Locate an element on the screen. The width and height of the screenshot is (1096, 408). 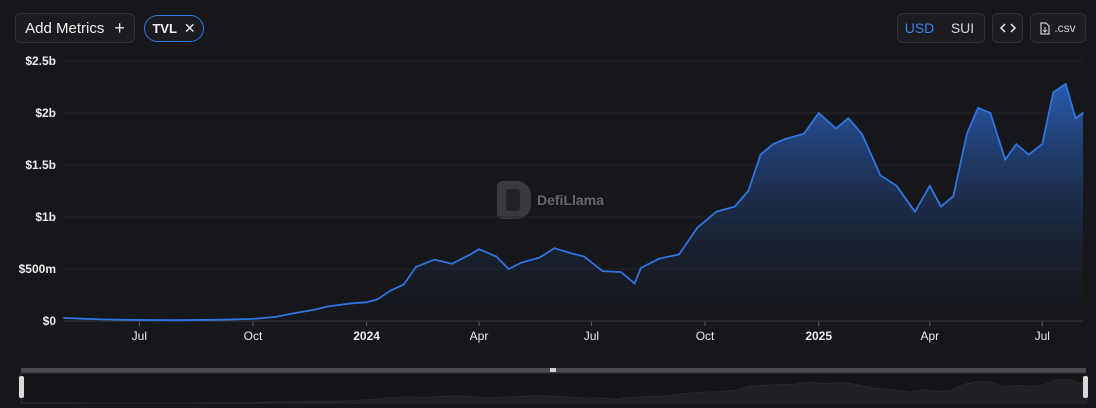
range-handle-right is located at coordinates (1085, 387).